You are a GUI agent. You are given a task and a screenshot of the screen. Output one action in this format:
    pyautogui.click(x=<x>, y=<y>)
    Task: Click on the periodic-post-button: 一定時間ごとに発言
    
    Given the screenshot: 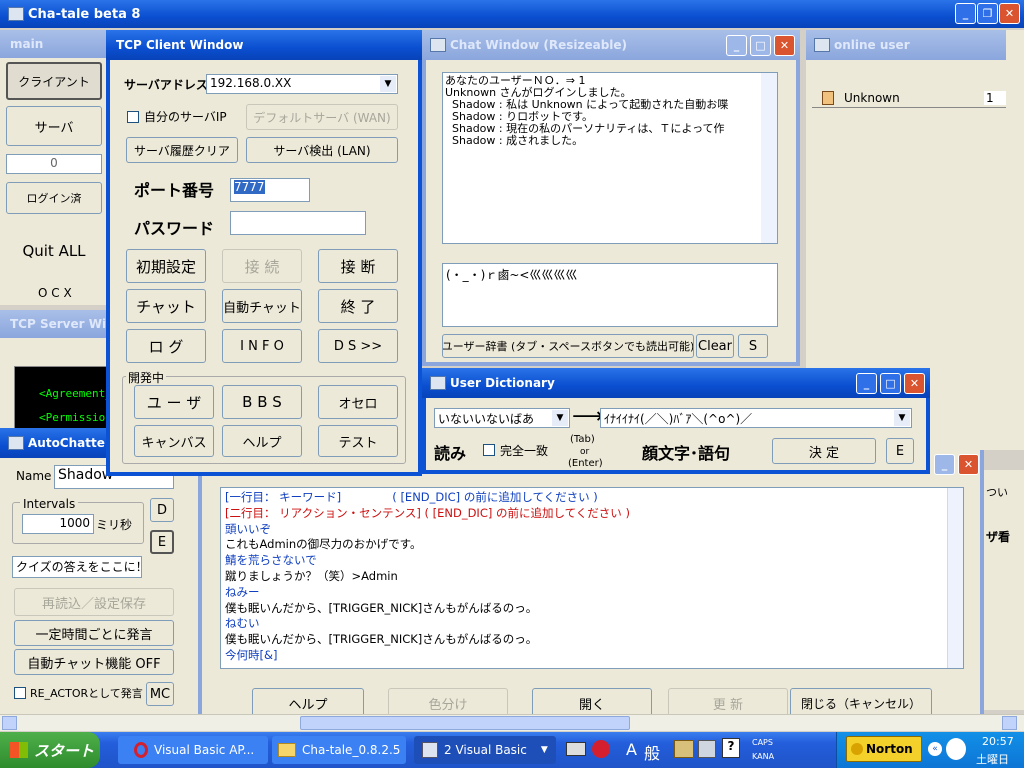 What is the action you would take?
    pyautogui.click(x=94, y=633)
    